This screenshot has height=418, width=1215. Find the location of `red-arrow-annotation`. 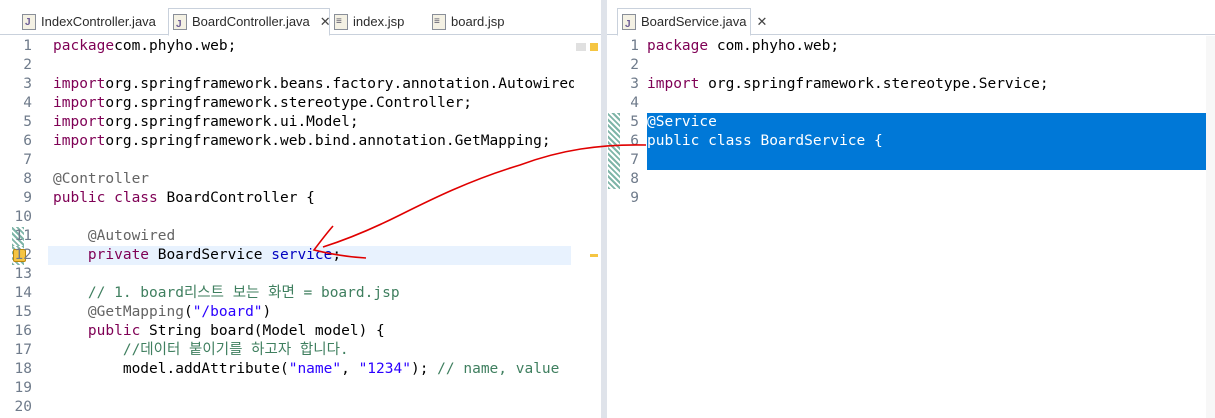

red-arrow-annotation is located at coordinates (479, 201).